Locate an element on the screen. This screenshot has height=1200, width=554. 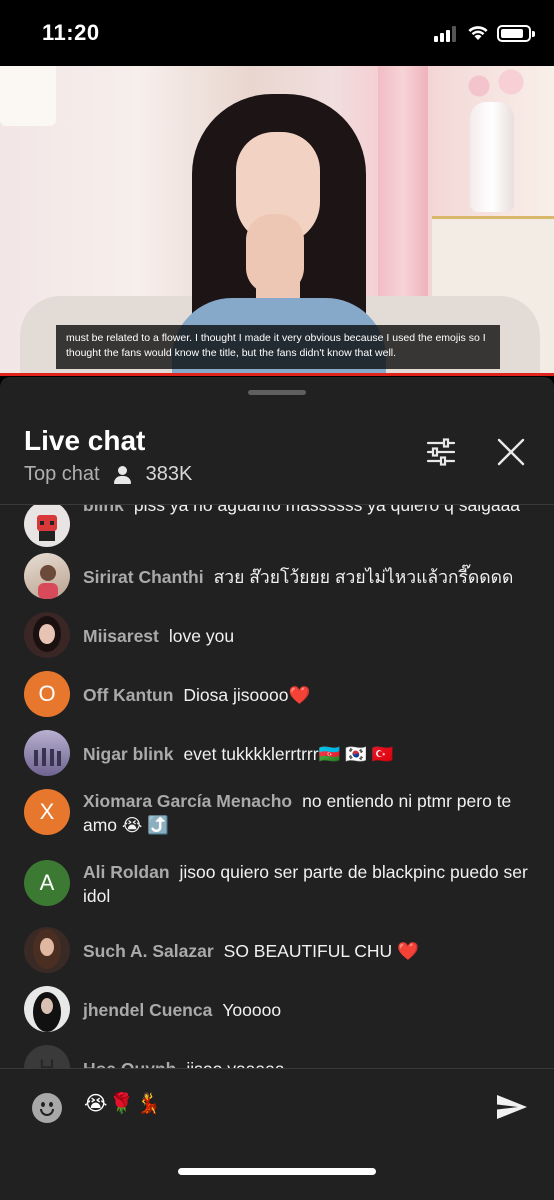
close-icon is located at coordinates (511, 452).